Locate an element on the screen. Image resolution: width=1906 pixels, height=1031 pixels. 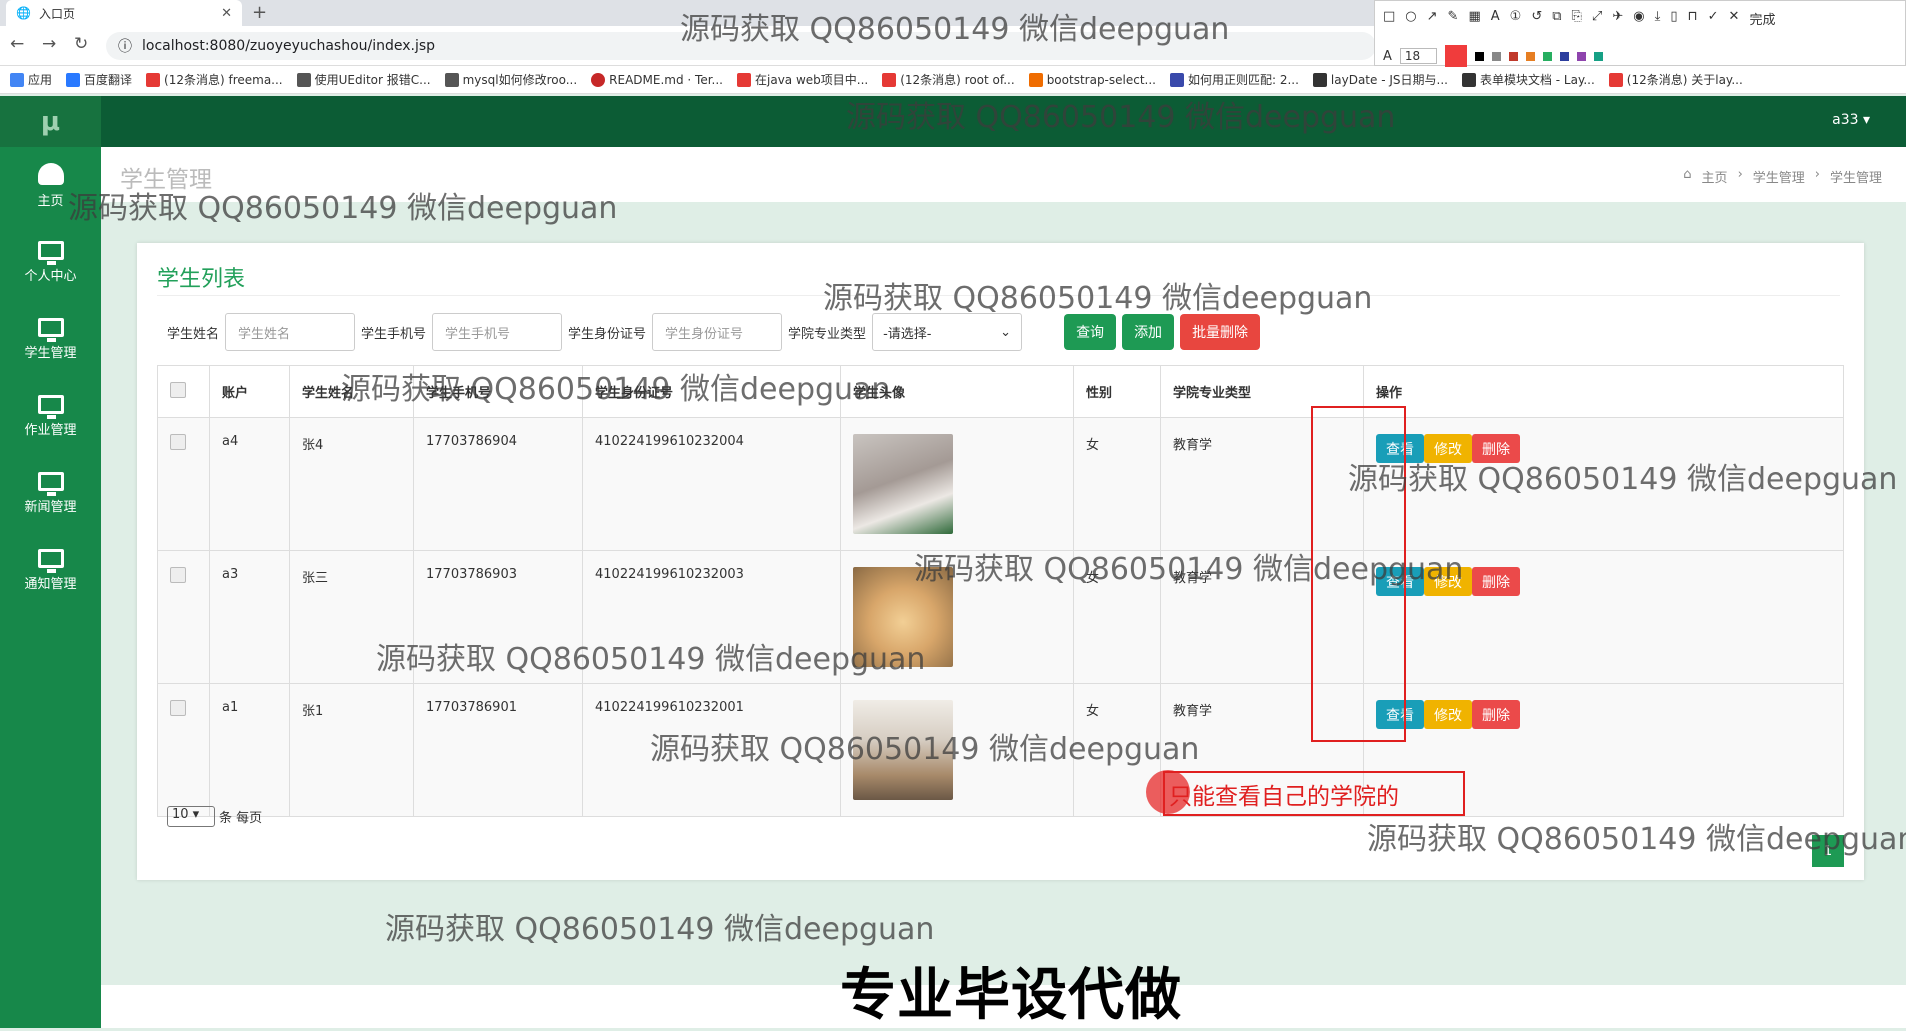
sidebar-item-profile: 个人中心 is located at coordinates (50, 262).